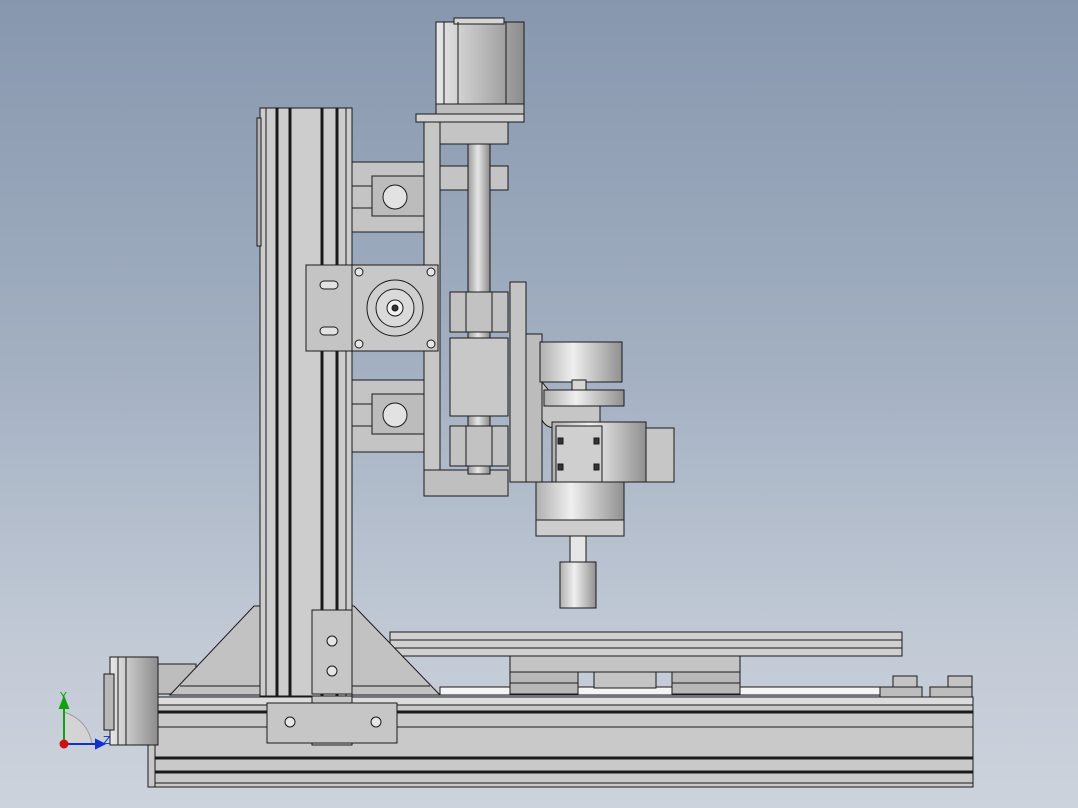 Image resolution: width=1078 pixels, height=808 pixels. I want to click on spindle, so click(605, 475).